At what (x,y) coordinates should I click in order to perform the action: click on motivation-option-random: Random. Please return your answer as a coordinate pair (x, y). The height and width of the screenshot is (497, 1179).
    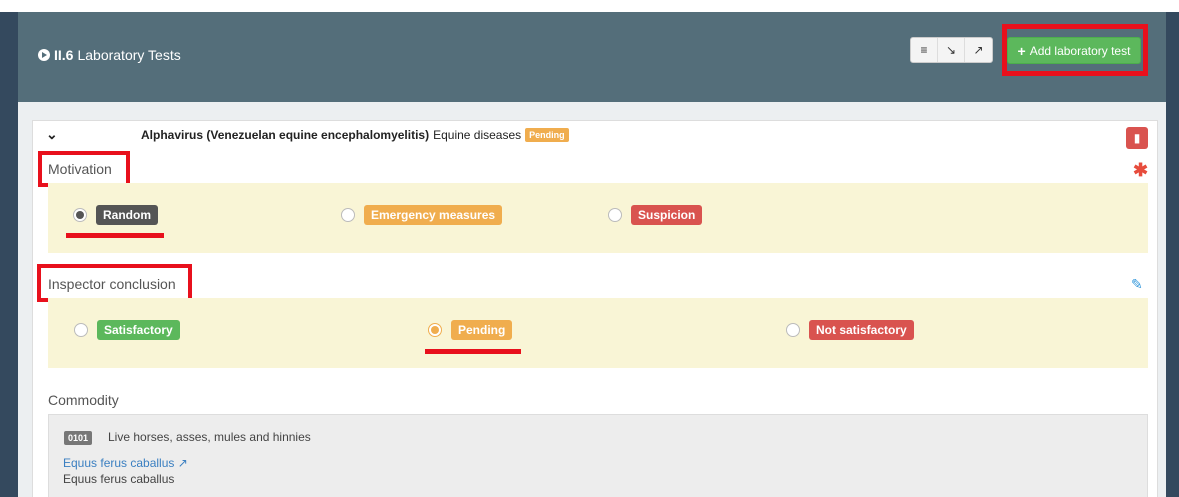
    Looking at the image, I should click on (115, 215).